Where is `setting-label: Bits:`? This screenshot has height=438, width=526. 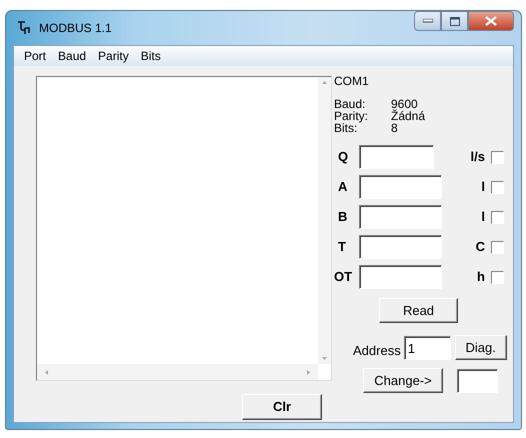 setting-label: Bits: is located at coordinates (346, 128).